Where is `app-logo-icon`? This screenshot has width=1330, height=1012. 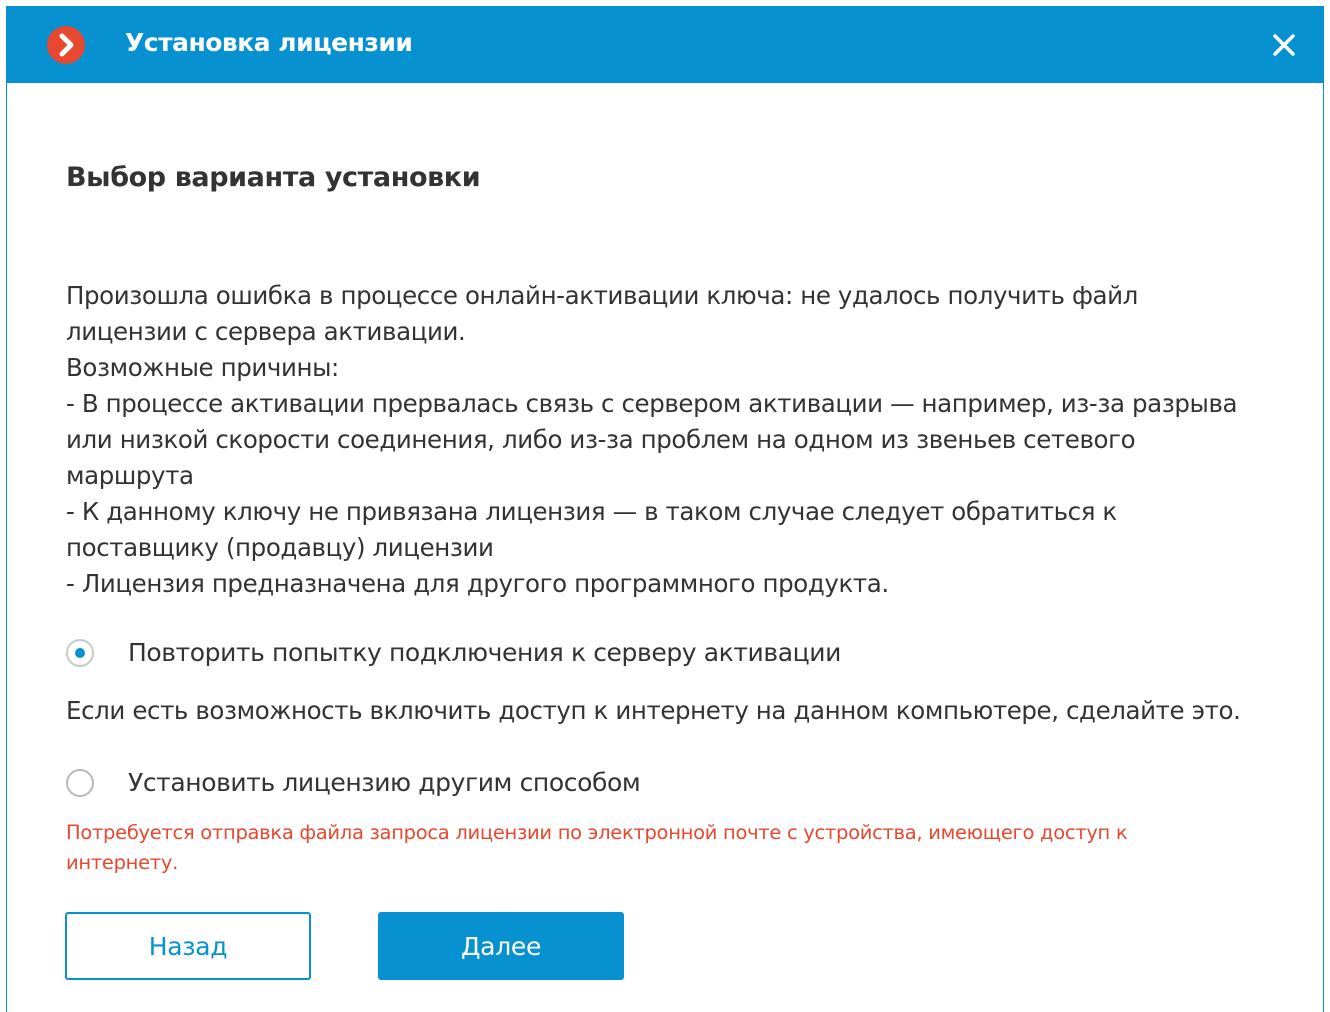 app-logo-icon is located at coordinates (66, 45).